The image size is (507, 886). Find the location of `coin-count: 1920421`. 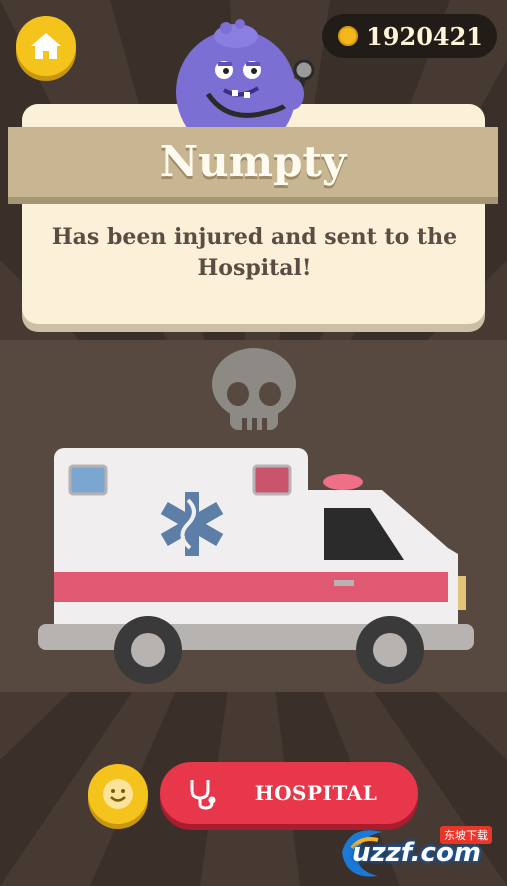

coin-count: 1920421 is located at coordinates (424, 36).